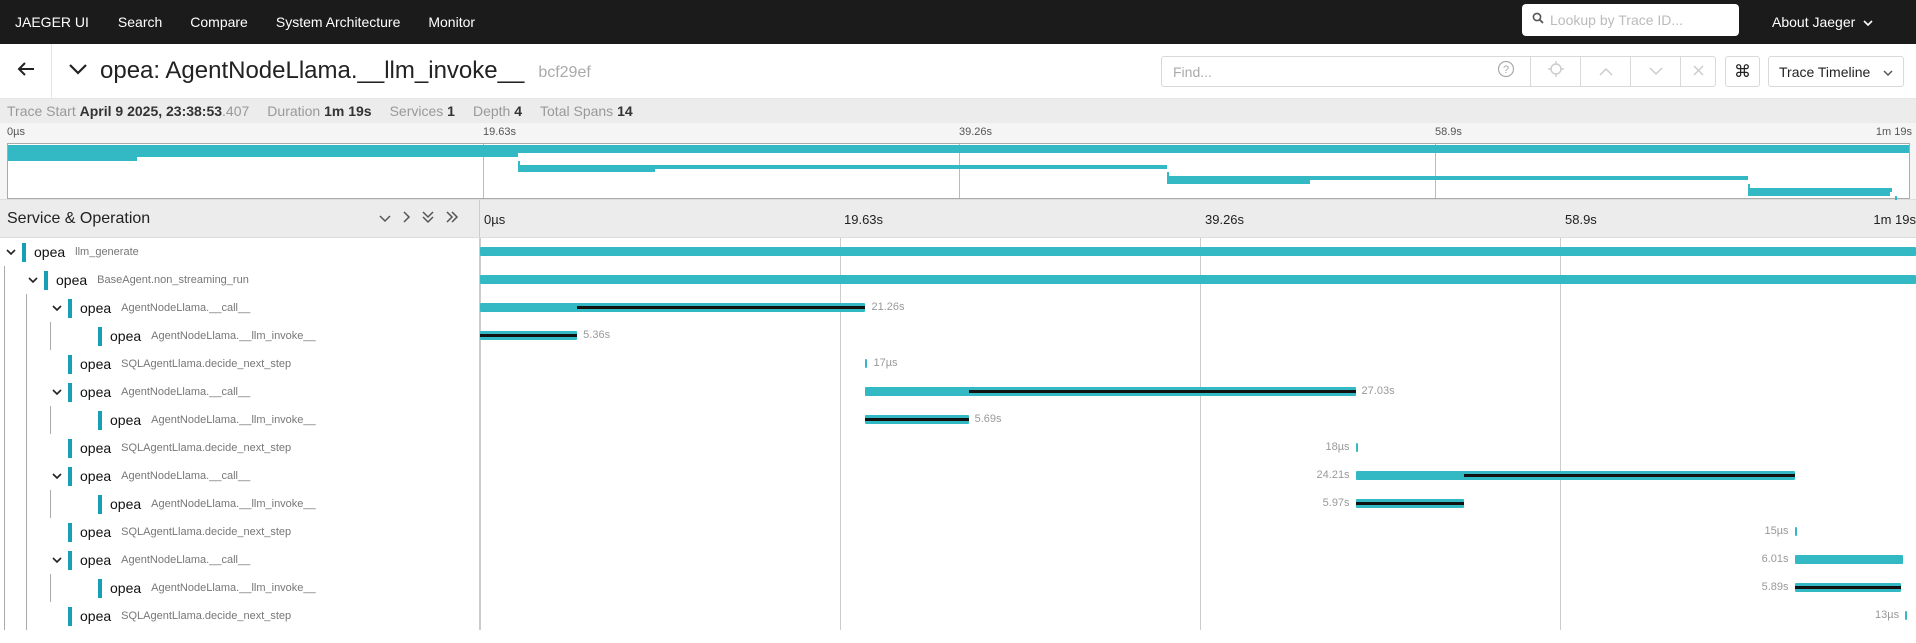 The image size is (1916, 643). I want to click on span-row: opea AgentNodeLlama.__call__ 27.03s, so click(958, 392).